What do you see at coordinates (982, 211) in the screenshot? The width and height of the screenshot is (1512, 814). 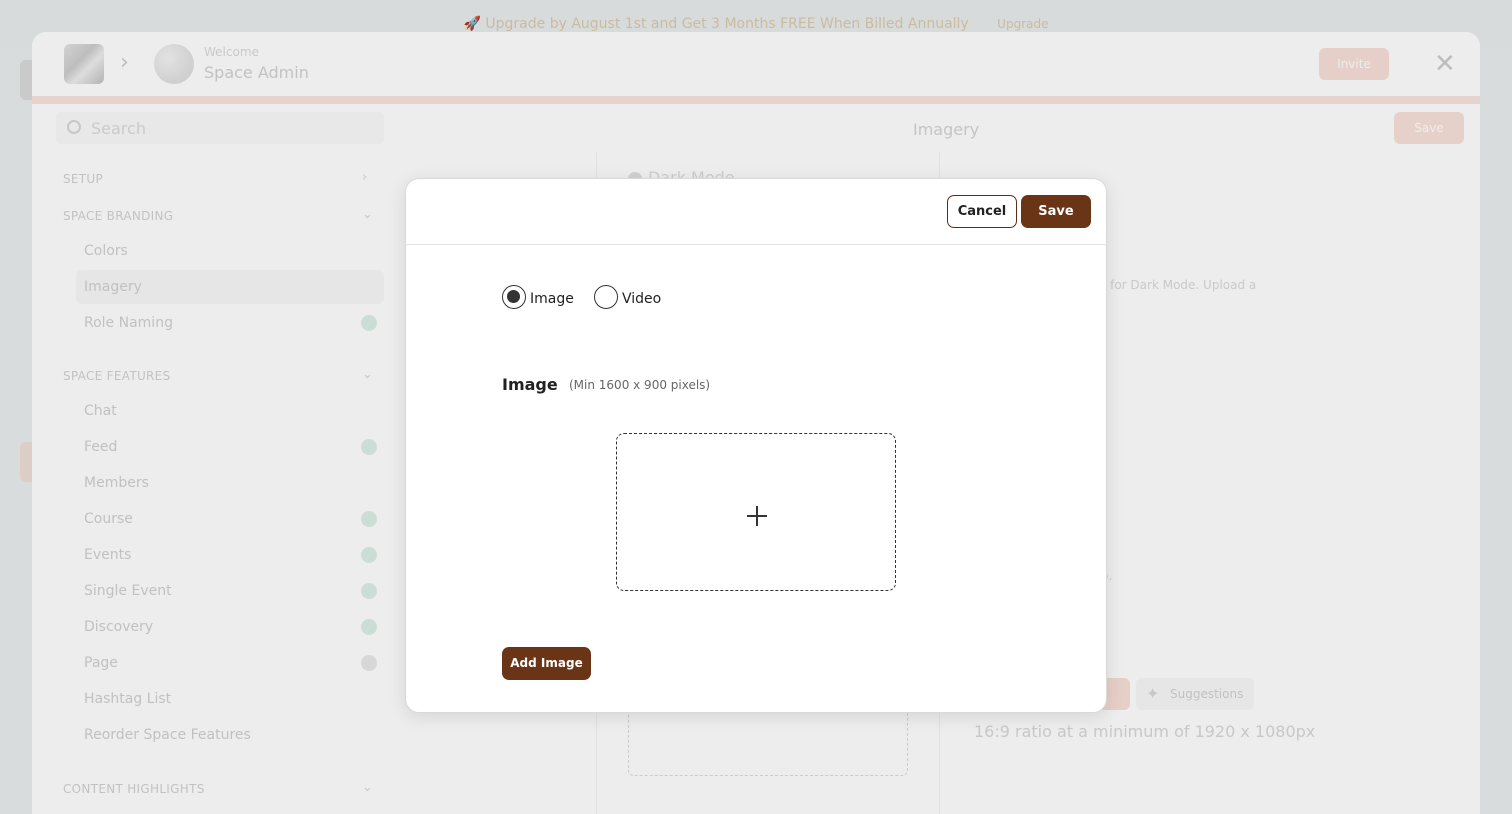 I see `cancel-button: Cancel` at bounding box center [982, 211].